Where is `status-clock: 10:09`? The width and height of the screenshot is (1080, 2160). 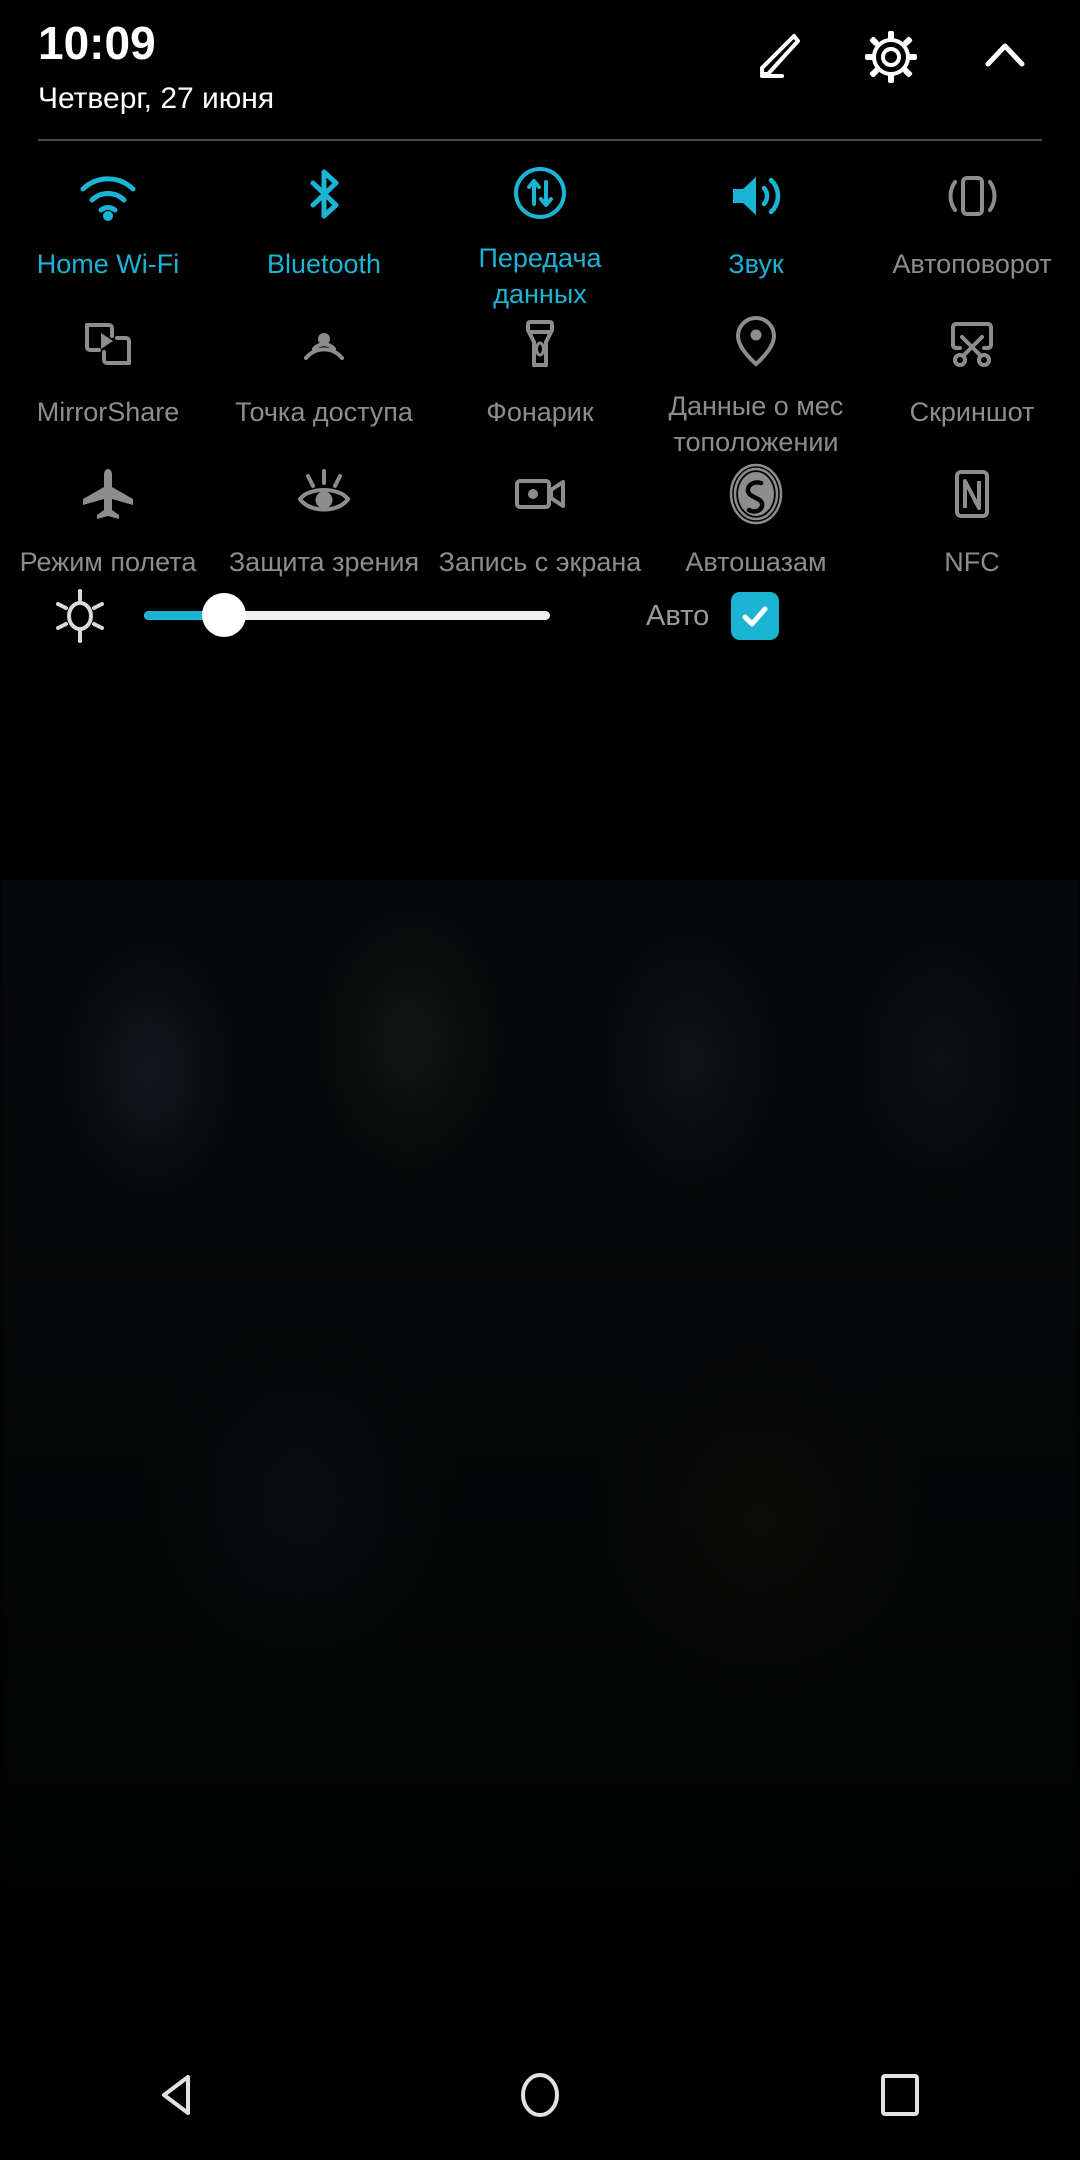
status-clock: 10:09 is located at coordinates (97, 43).